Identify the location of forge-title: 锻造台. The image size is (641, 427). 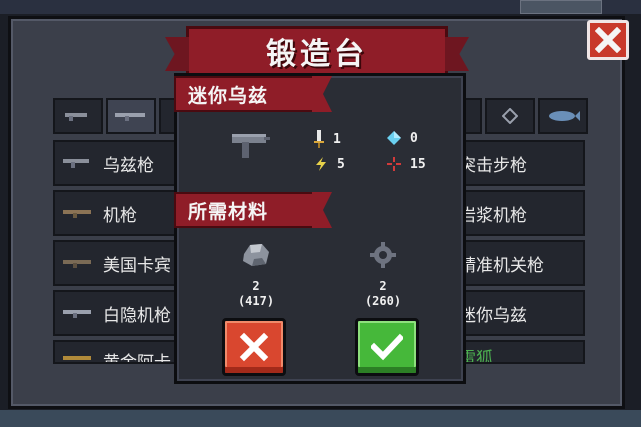
(317, 54).